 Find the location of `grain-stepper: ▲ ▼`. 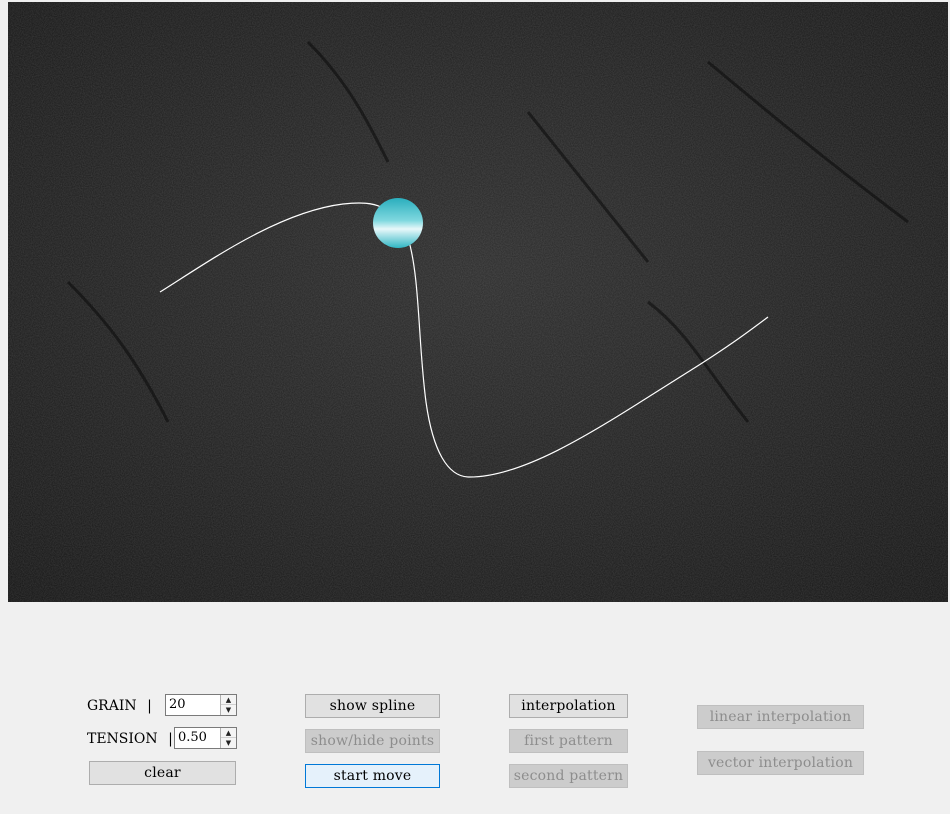

grain-stepper: ▲ ▼ is located at coordinates (228, 705).